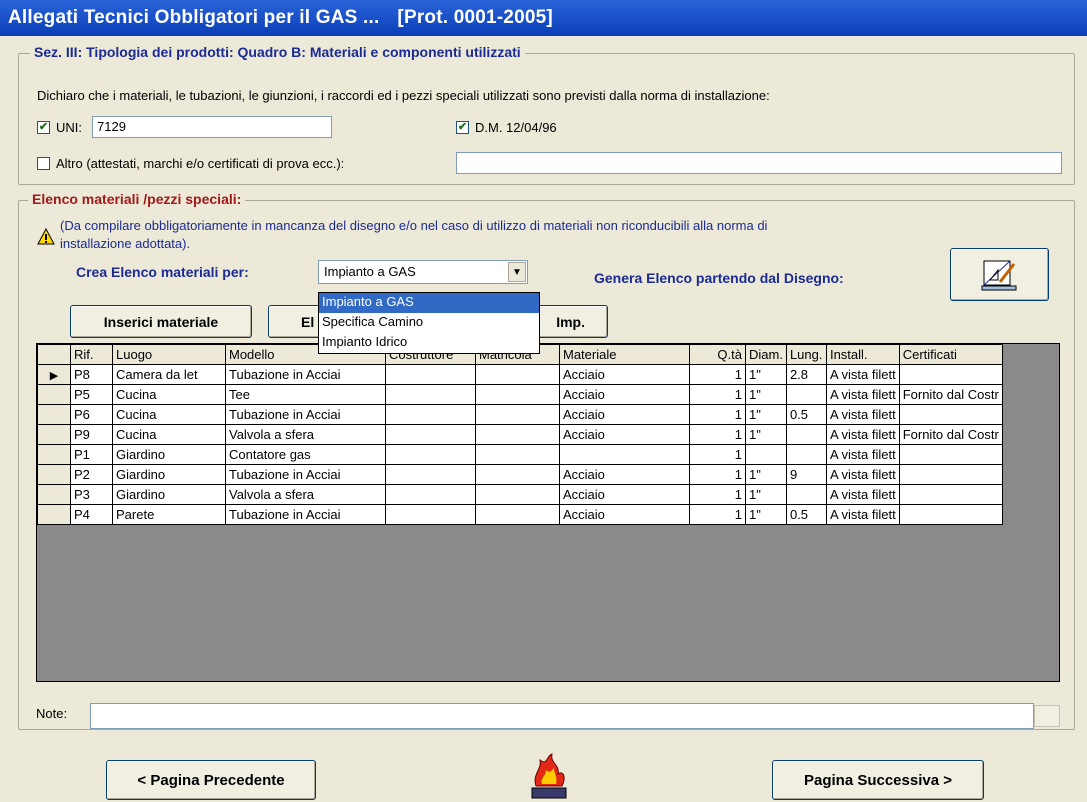  What do you see at coordinates (91, 354) in the screenshot?
I see `column-header: Rif.` at bounding box center [91, 354].